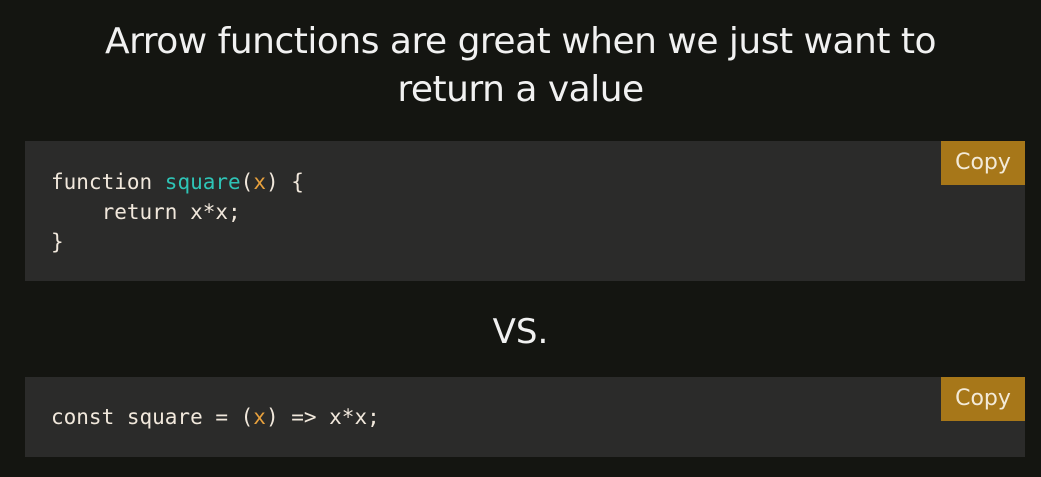  Describe the element at coordinates (152, 417) in the screenshot. I see `code-line-prefix: const square = (` at that location.